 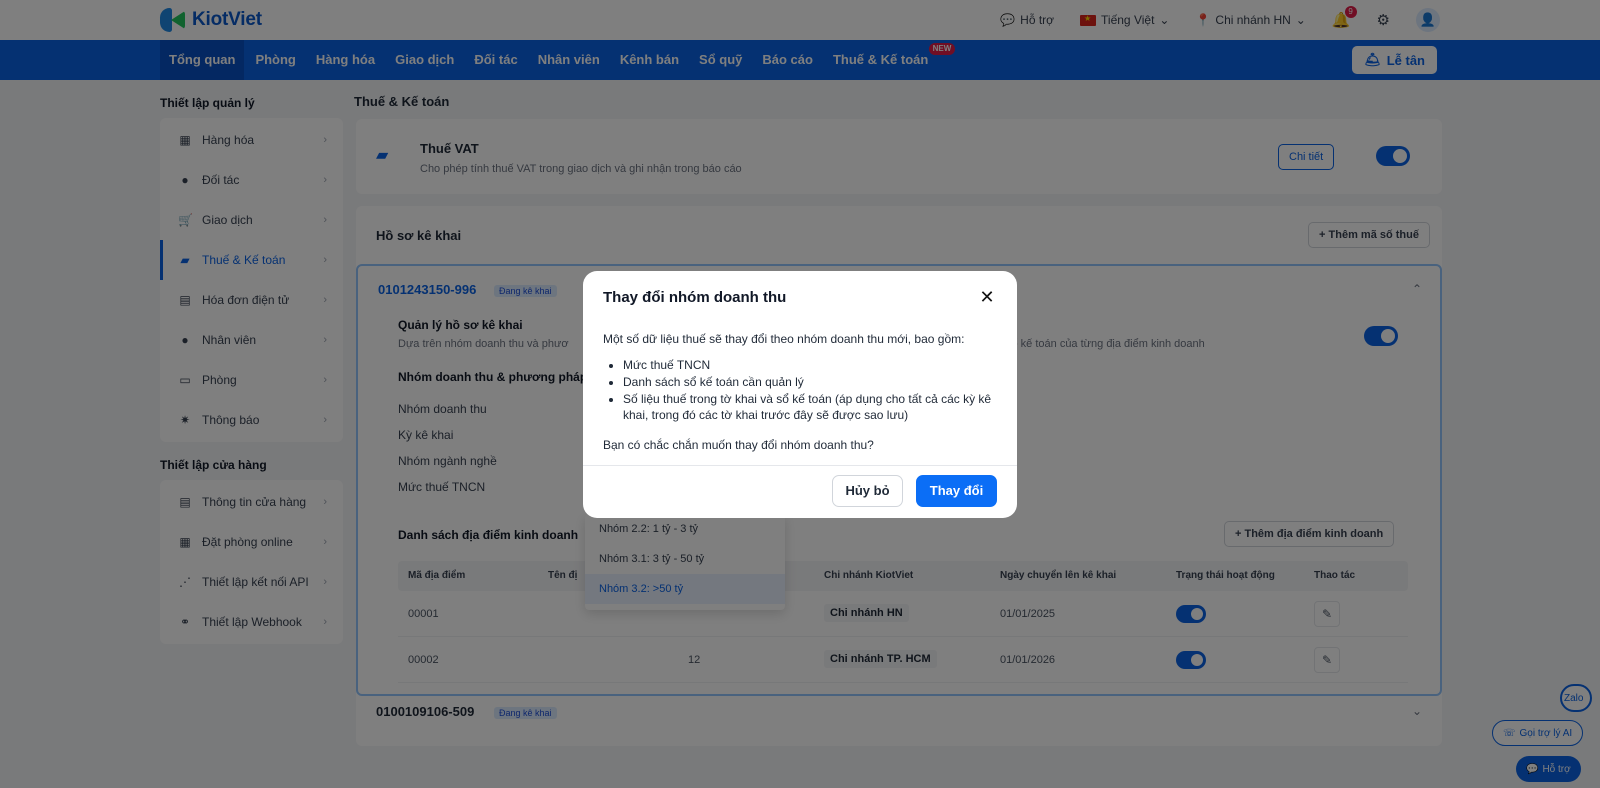 I want to click on confirm-change-button: Thay đổi, so click(x=956, y=491).